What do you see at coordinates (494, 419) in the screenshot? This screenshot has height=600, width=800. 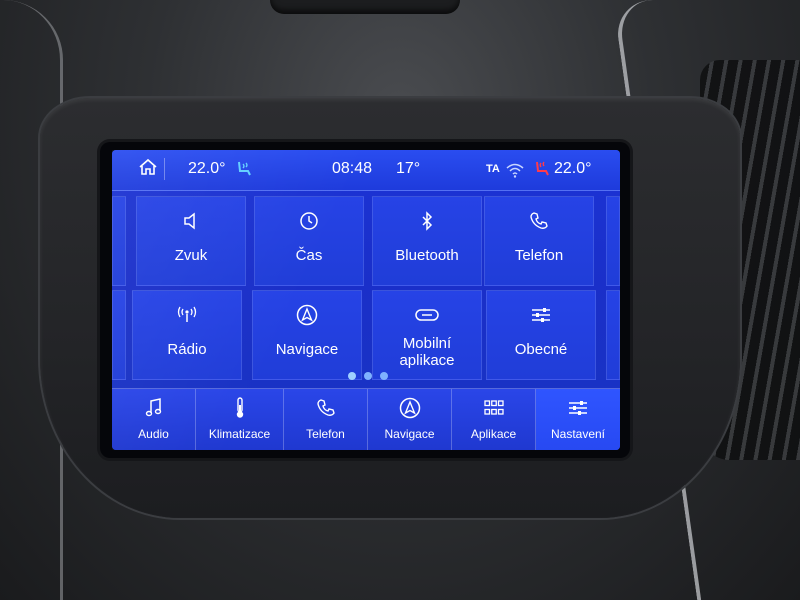 I see `nav-aplikace: Aplikace` at bounding box center [494, 419].